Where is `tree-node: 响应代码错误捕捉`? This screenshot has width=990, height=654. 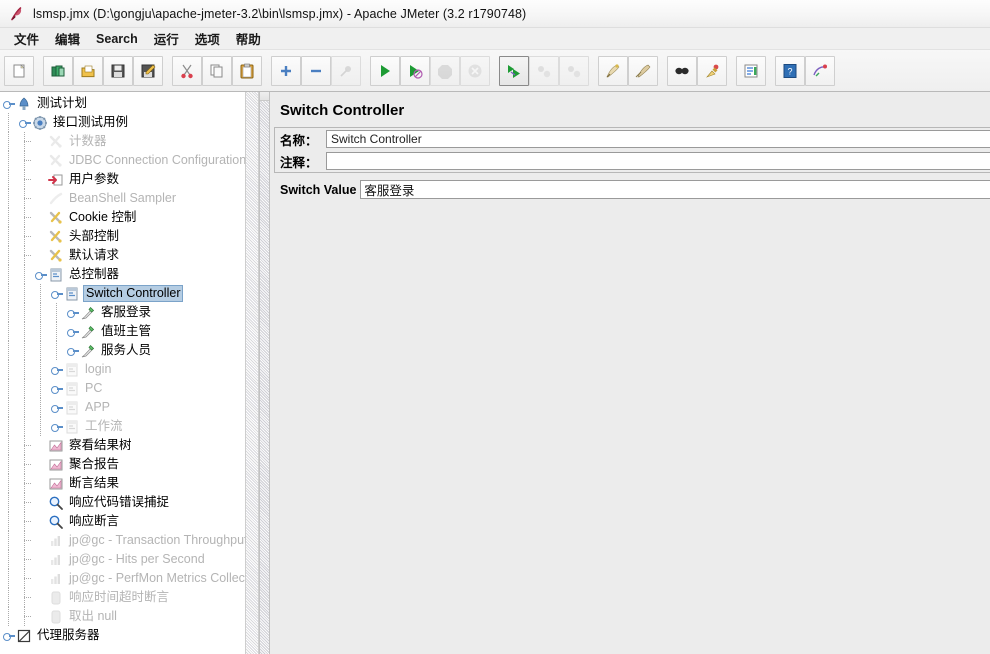 tree-node: 响应代码错误捕捉 is located at coordinates (123, 502).